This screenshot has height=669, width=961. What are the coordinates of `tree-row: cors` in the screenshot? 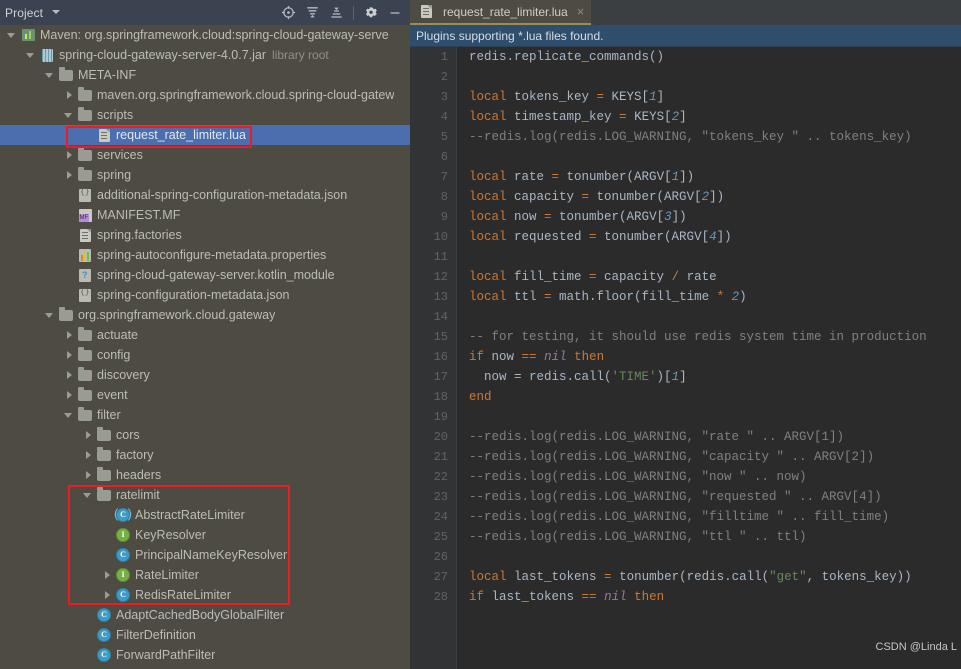 It's located at (205, 435).